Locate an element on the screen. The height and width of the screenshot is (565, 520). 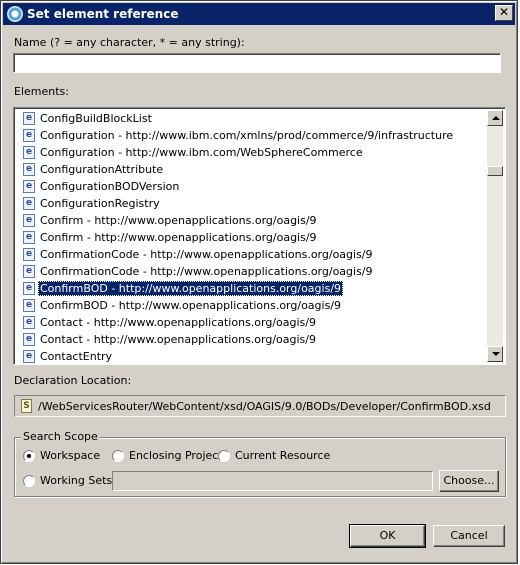
close-button: ✕ is located at coordinates (504, 13).